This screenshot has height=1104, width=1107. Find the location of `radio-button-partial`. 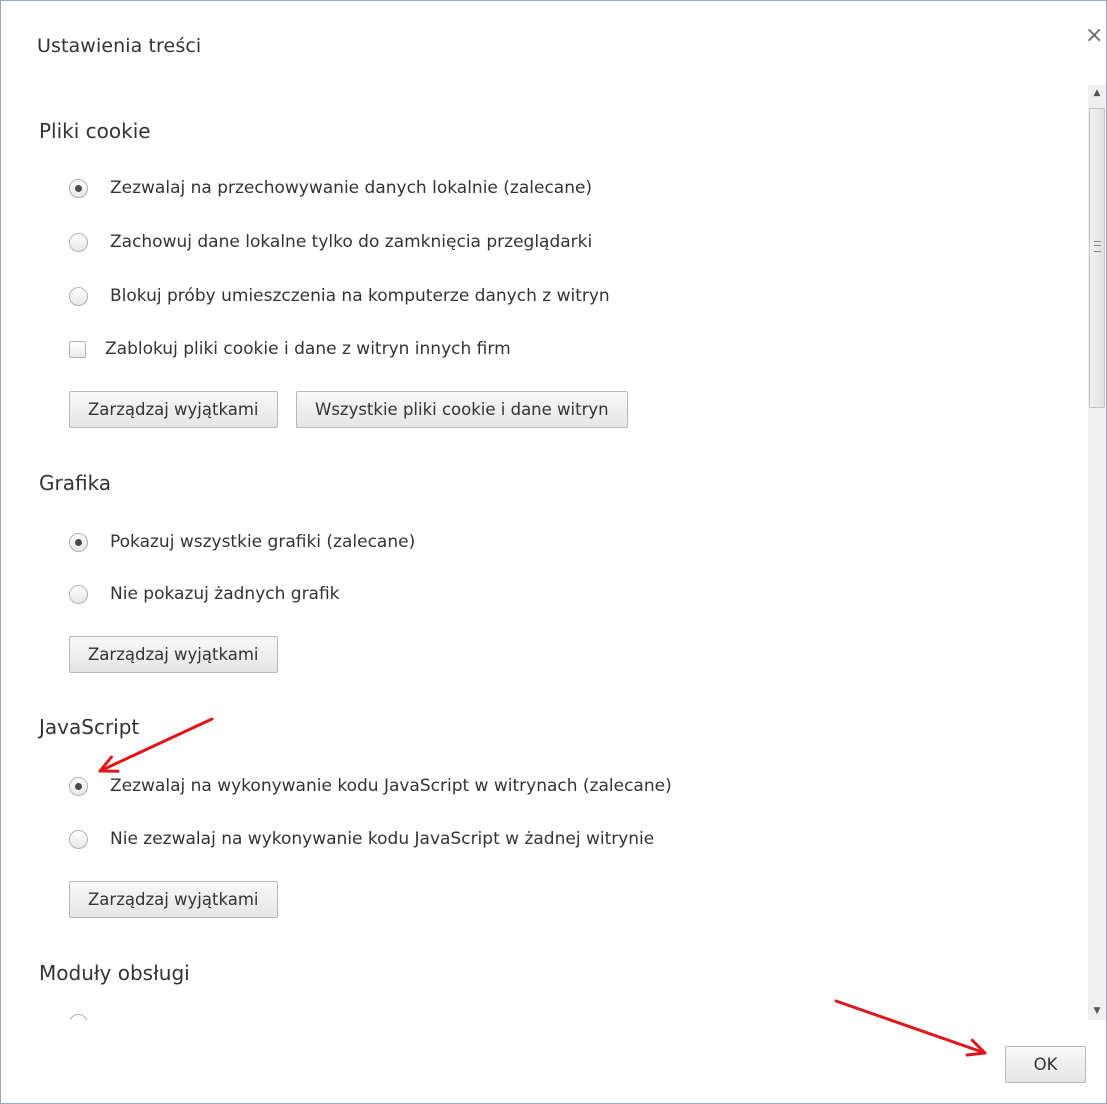

radio-button-partial is located at coordinates (78, 1017).